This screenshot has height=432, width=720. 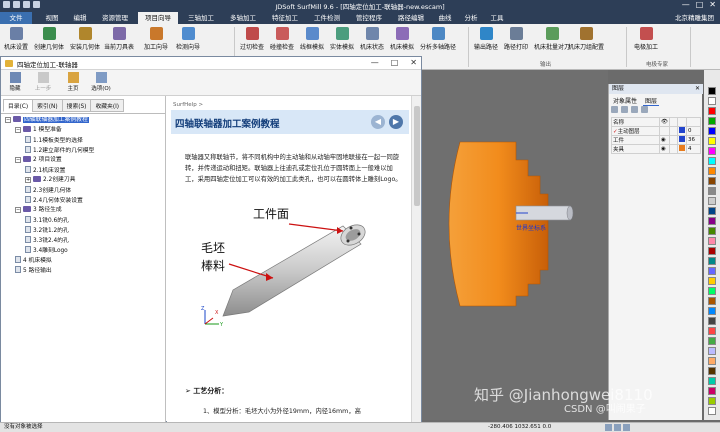 I want to click on delete-layer-icon, so click(x=624, y=109).